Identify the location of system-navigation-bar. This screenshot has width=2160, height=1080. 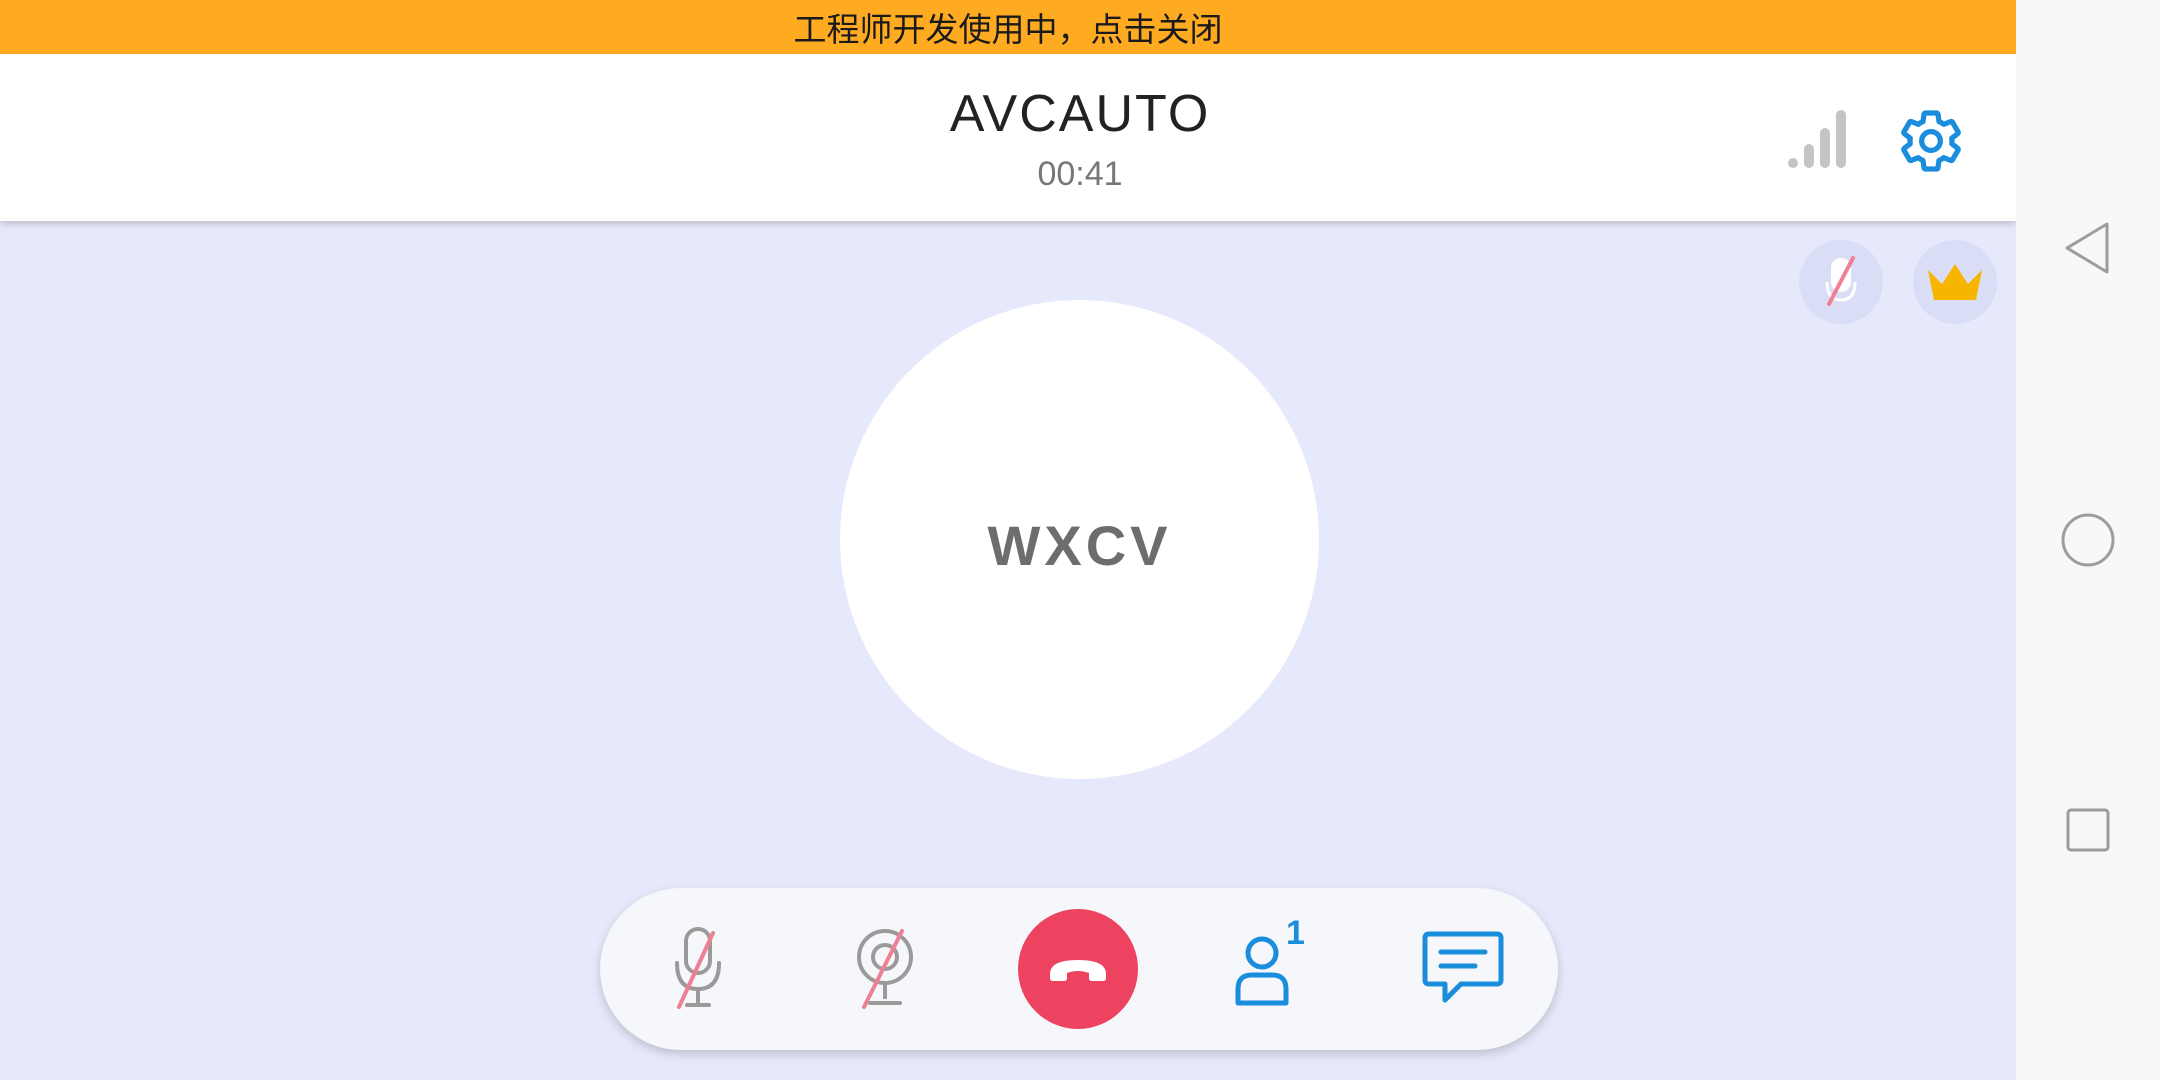
(2088, 540).